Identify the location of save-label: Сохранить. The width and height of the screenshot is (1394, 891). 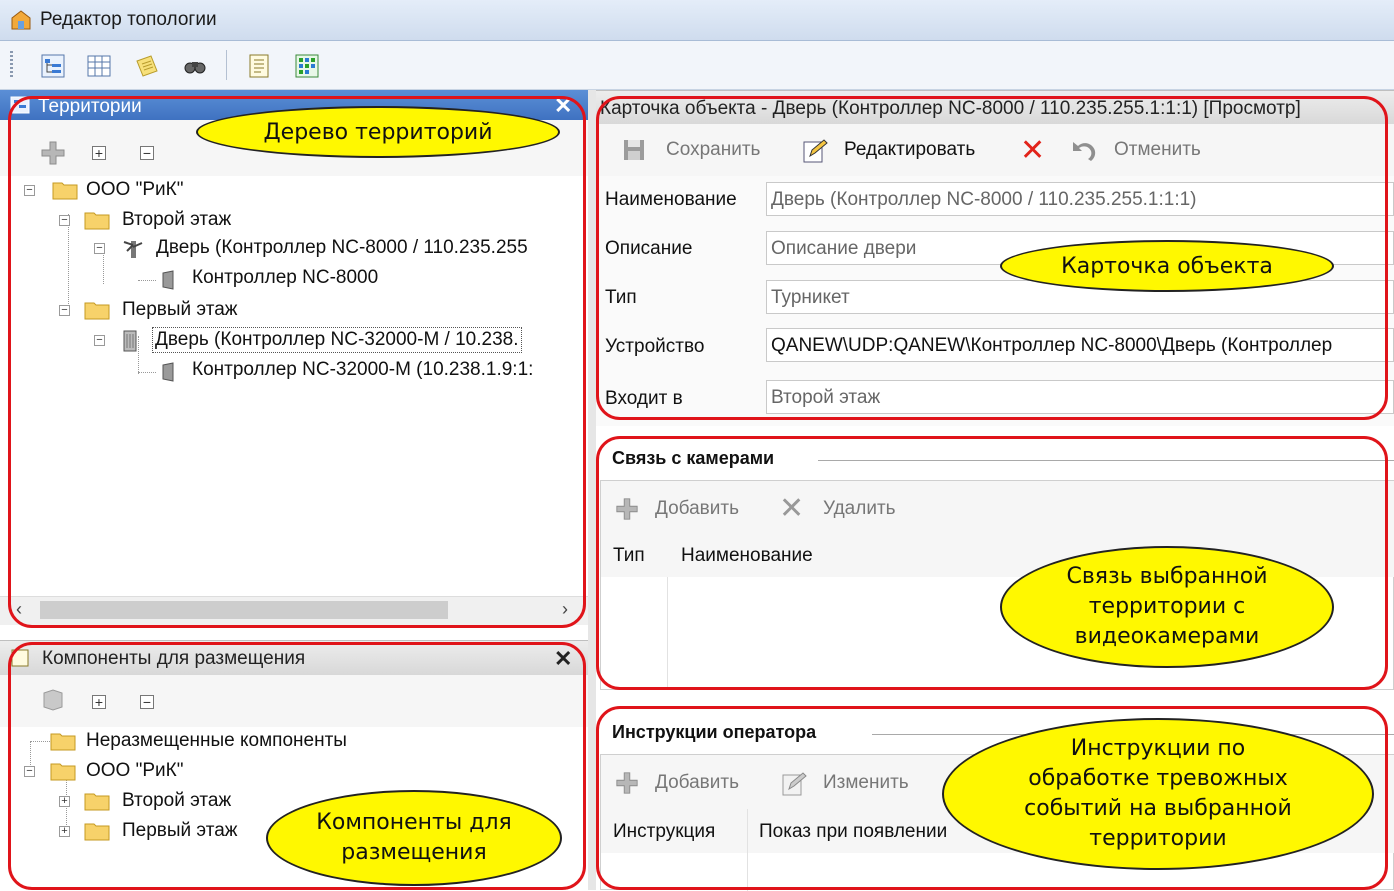
(713, 149).